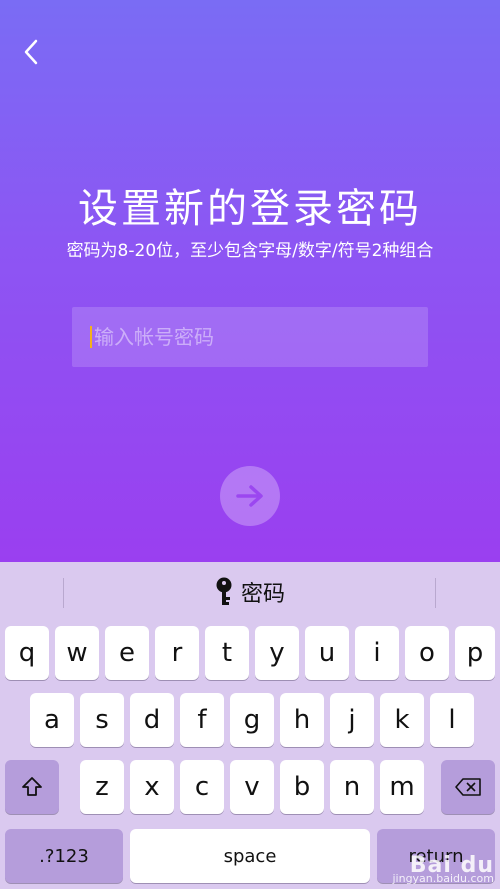 This screenshot has height=889, width=500. I want to click on key-r: r, so click(177, 653).